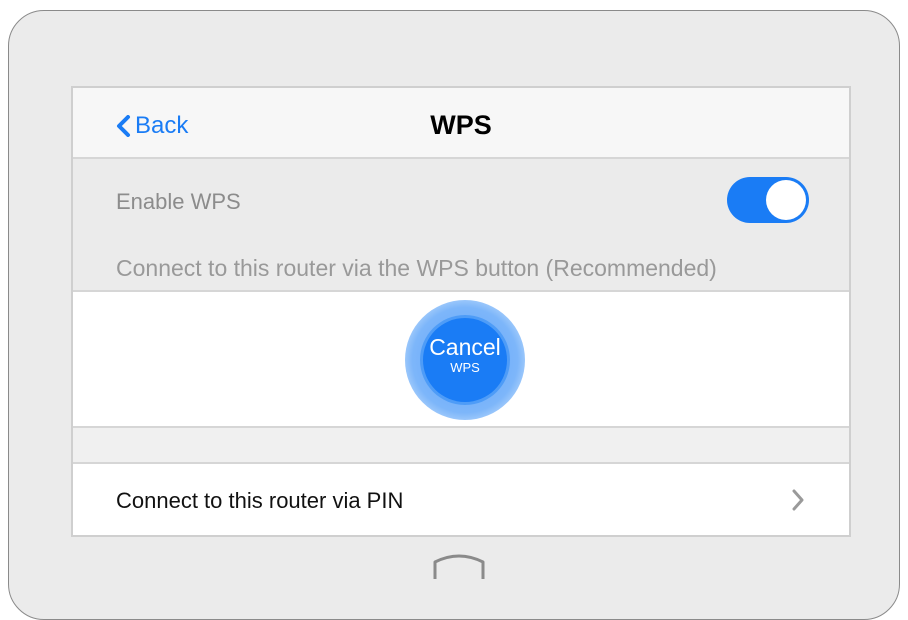  I want to click on navigation-bar: Back WPS, so click(461, 123).